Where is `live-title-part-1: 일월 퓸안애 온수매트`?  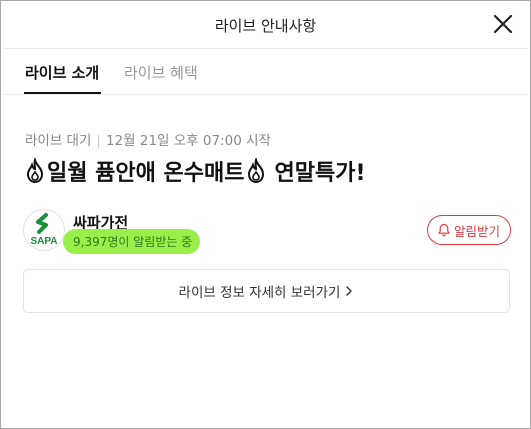 live-title-part-1: 일월 퓸안애 온수매트 is located at coordinates (146, 173).